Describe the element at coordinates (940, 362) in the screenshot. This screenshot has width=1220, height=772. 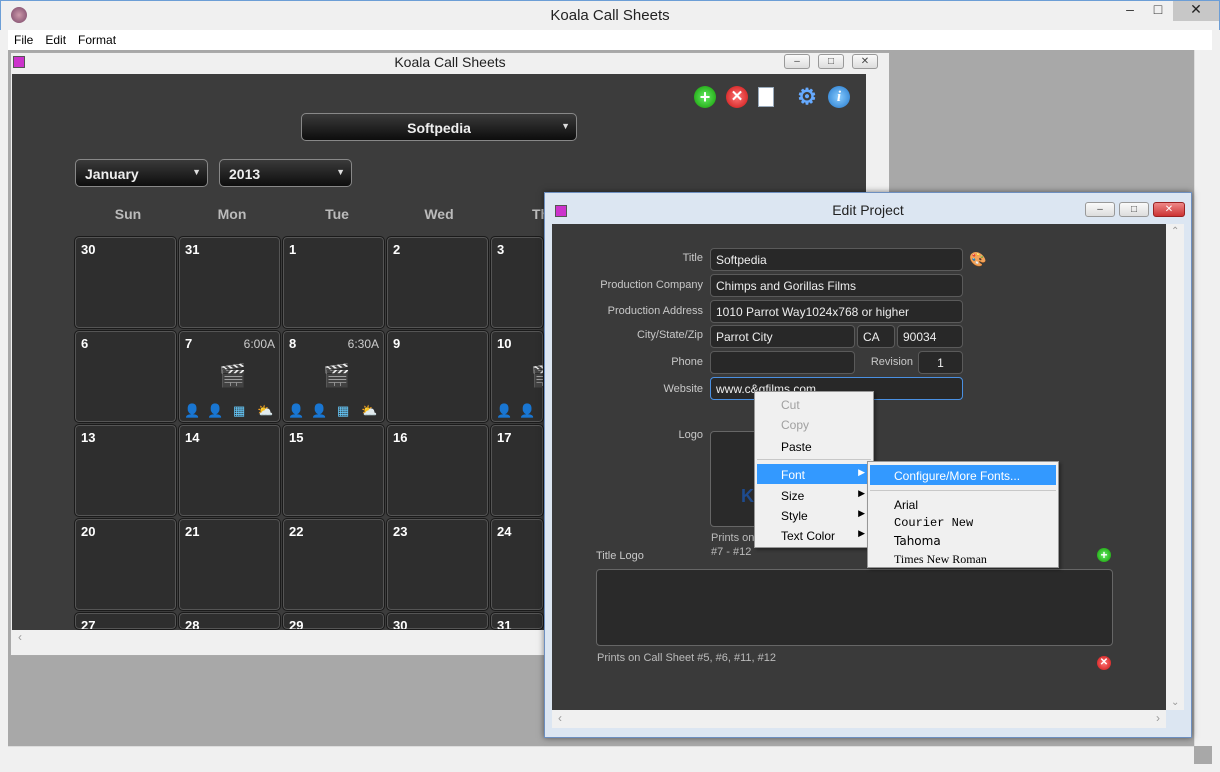
I see `revision-field: 1` at that location.